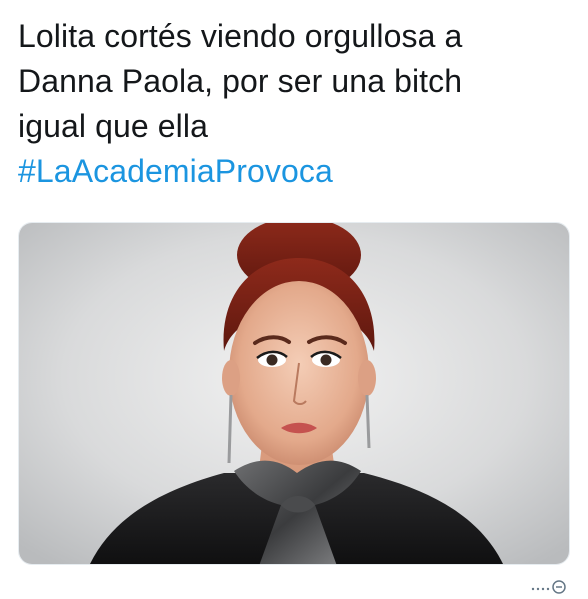 The width and height of the screenshot is (588, 599). I want to click on tweet-text-line-1: Lolita cortés viendo orgullosa a, so click(240, 36).